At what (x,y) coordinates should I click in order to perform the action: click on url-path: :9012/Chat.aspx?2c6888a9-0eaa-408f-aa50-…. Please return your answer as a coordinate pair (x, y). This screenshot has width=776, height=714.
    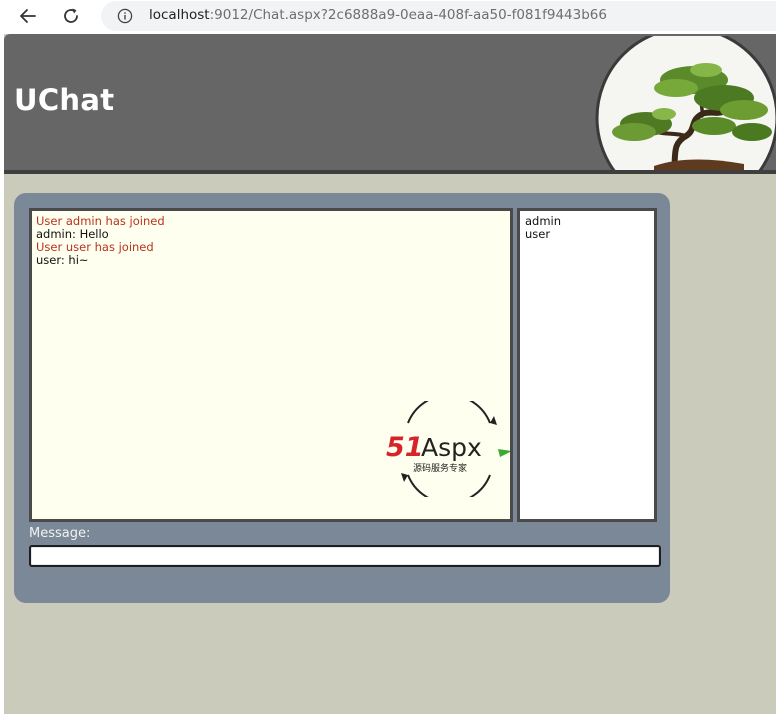
    Looking at the image, I should click on (408, 15).